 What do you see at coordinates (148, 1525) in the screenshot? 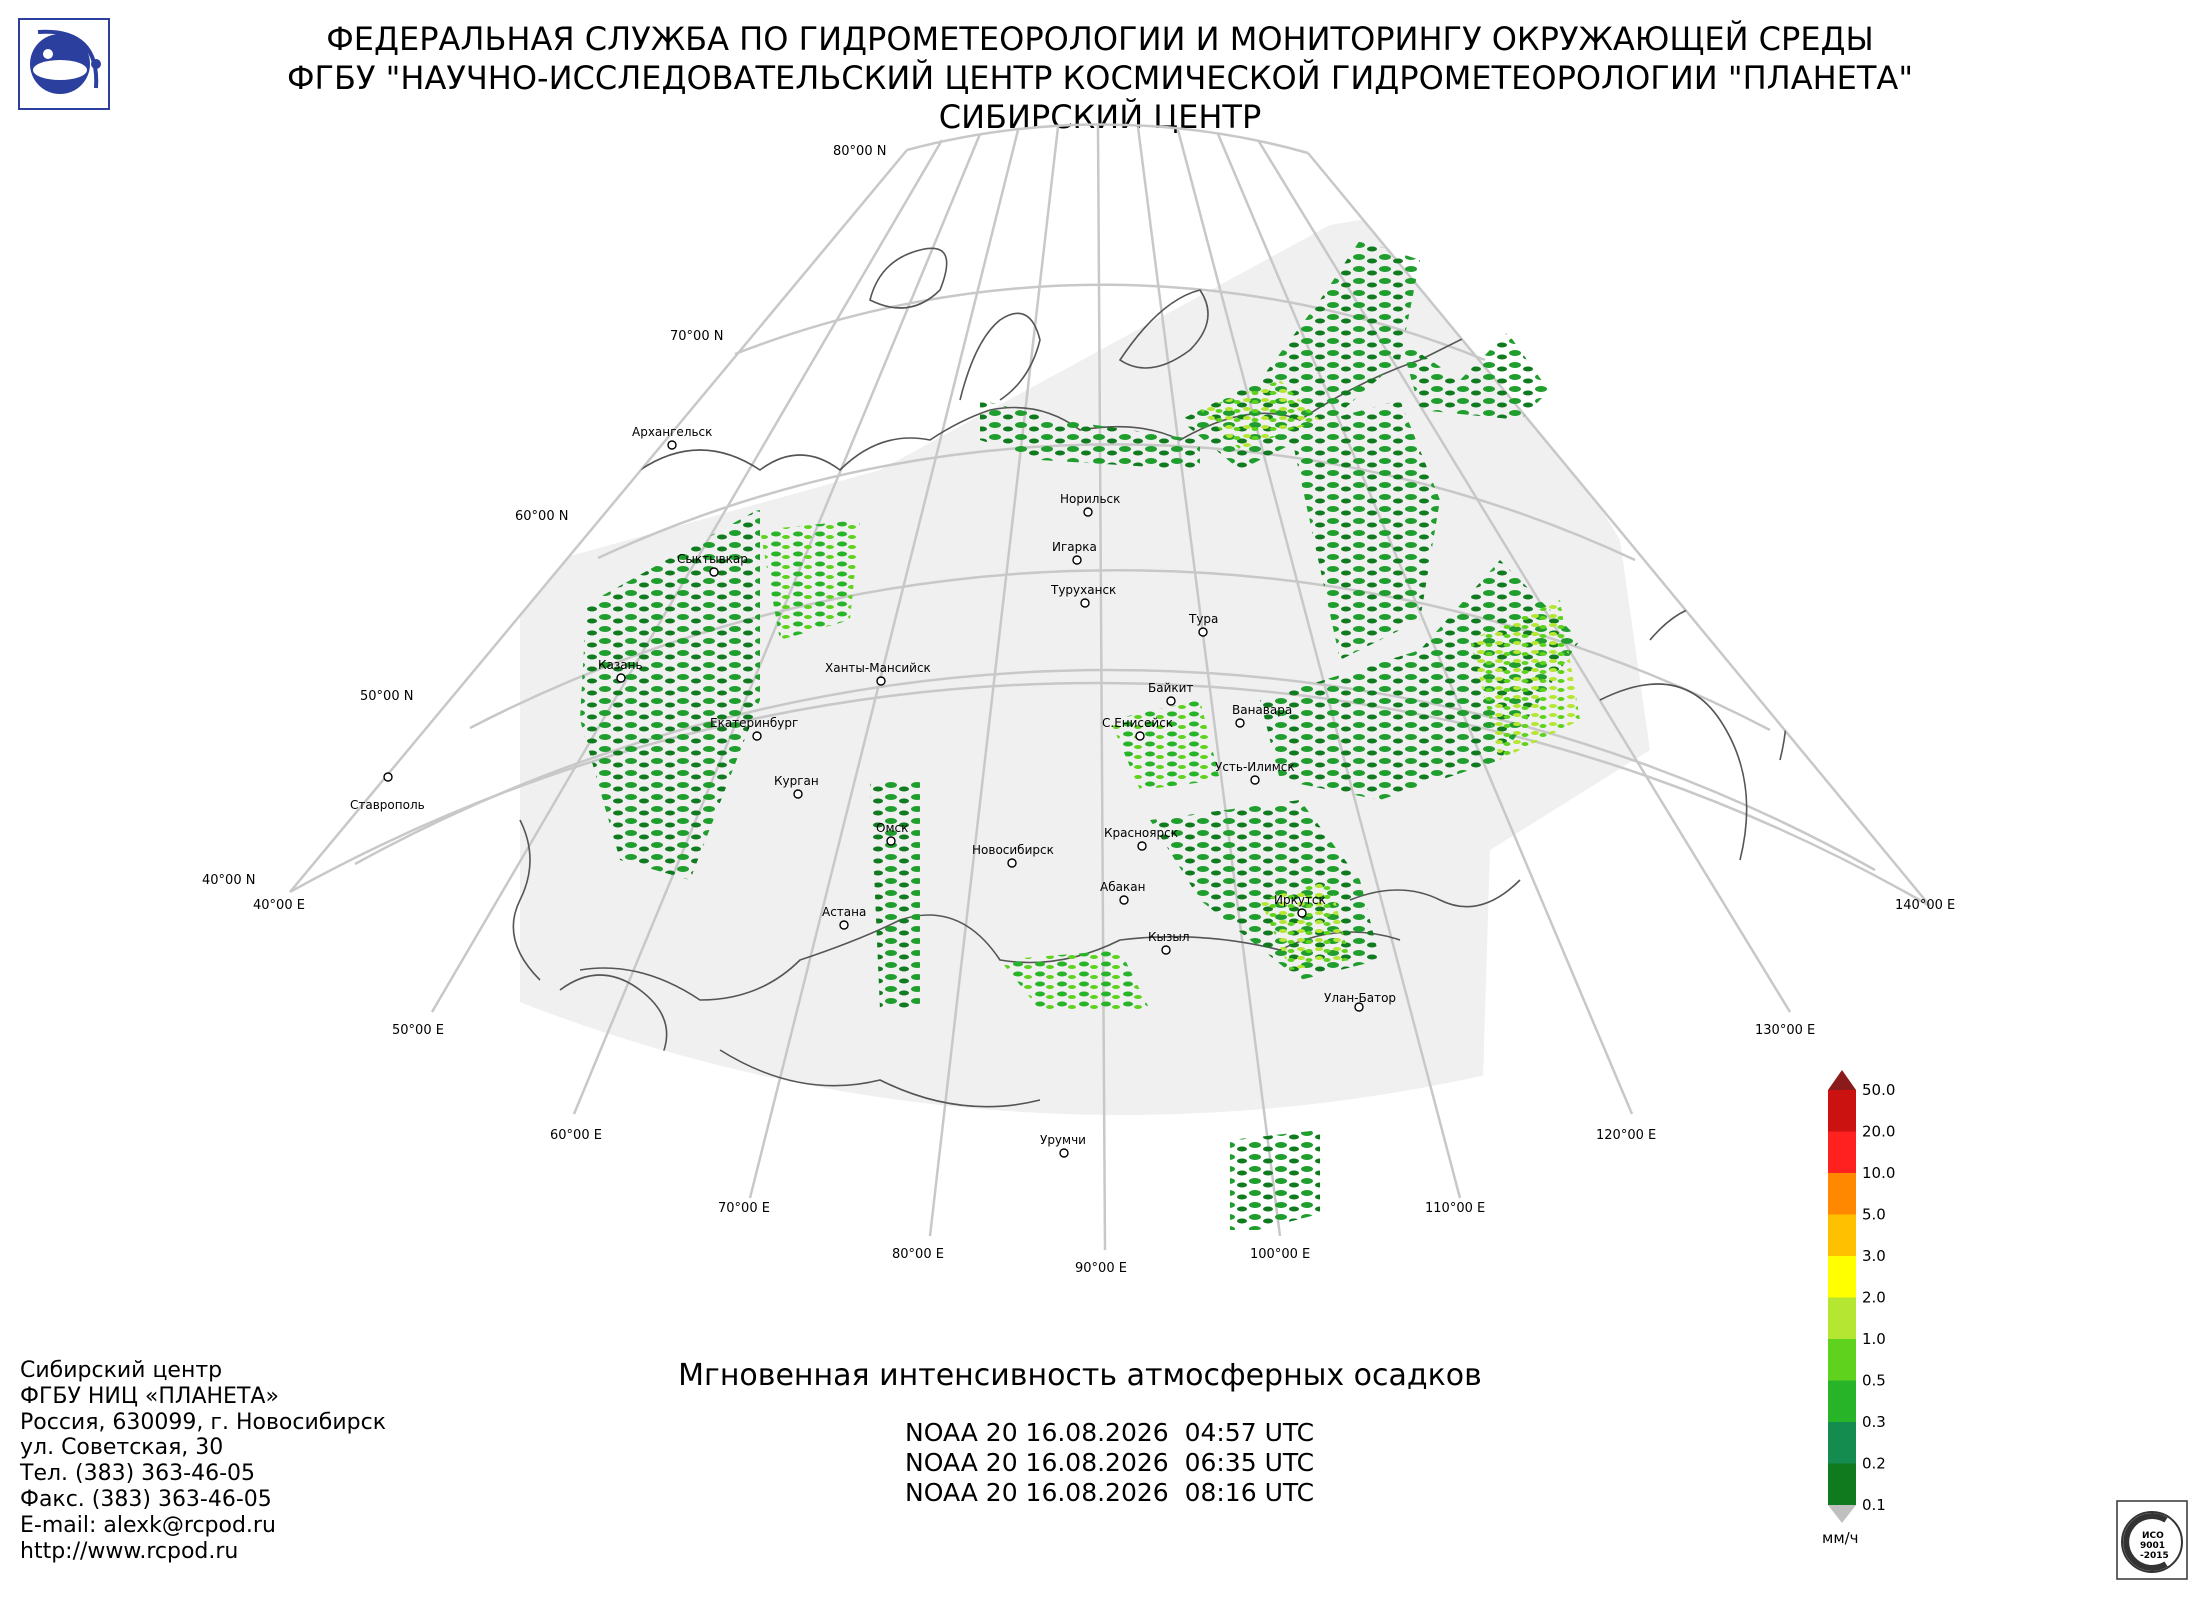
I see `contact-email: E-mail: alexk@rcpod.ru` at bounding box center [148, 1525].